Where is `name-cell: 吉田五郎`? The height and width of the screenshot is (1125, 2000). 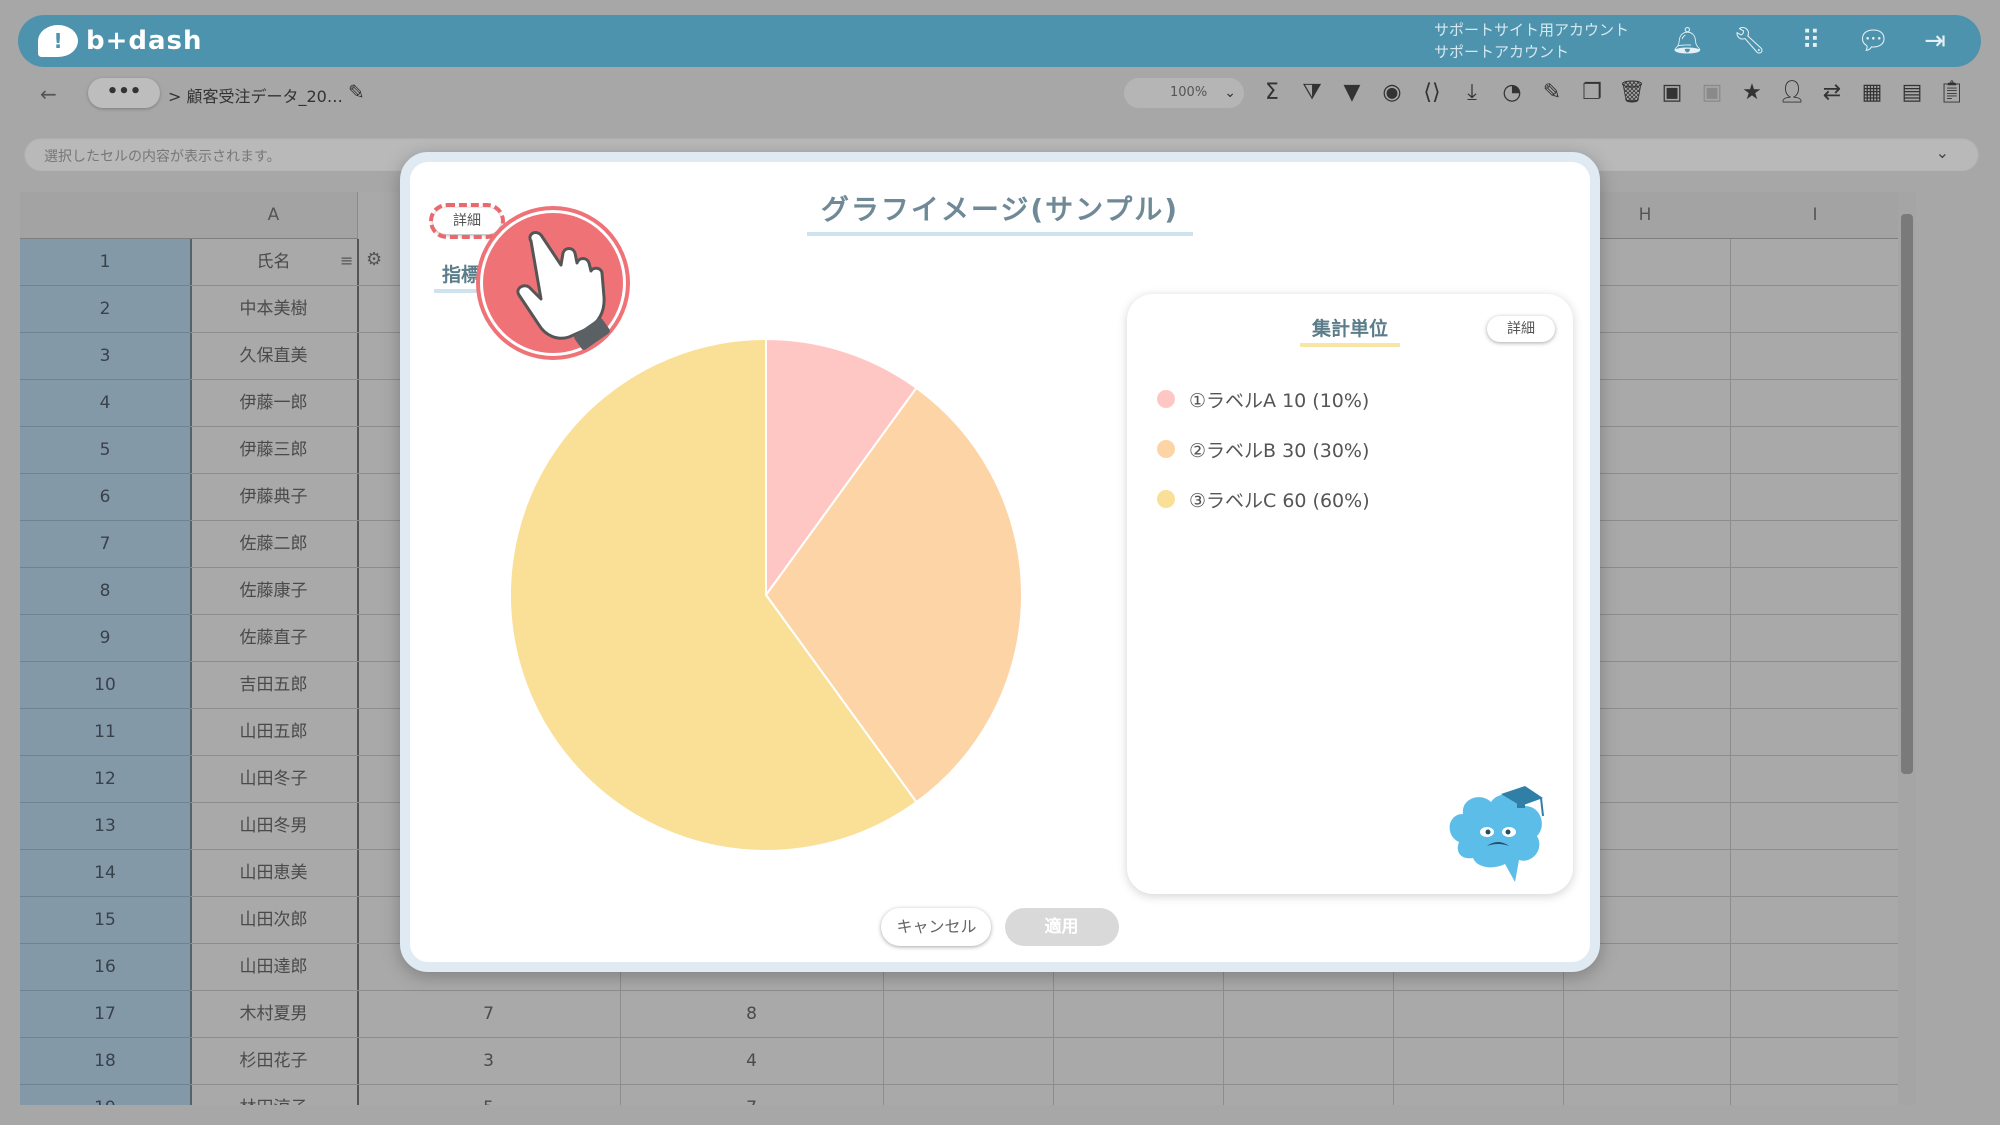
name-cell: 吉田五郎 is located at coordinates (274, 685).